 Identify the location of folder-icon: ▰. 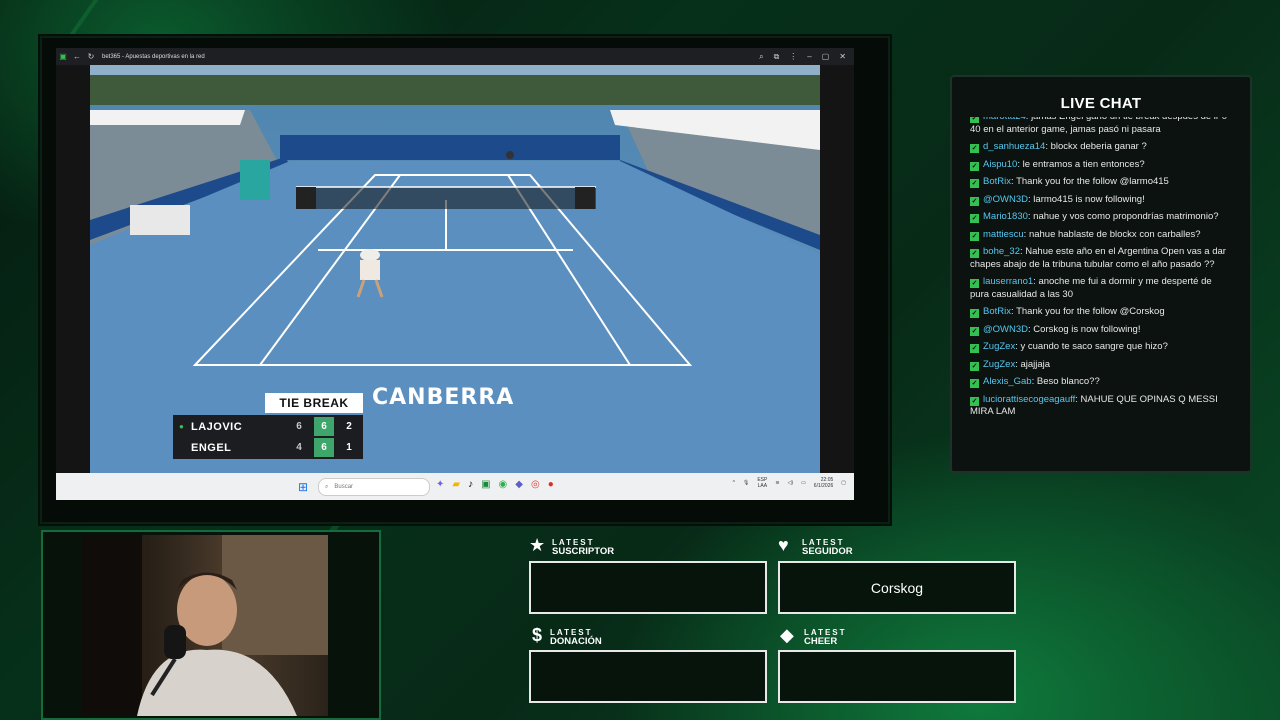
(456, 484).